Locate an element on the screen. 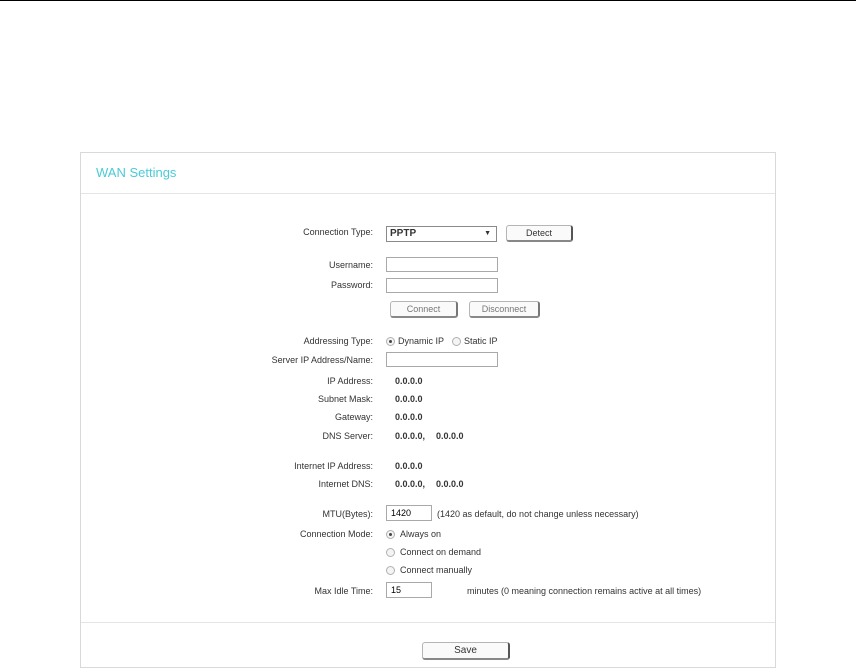  static-ip-label: Static IP is located at coordinates (481, 341).